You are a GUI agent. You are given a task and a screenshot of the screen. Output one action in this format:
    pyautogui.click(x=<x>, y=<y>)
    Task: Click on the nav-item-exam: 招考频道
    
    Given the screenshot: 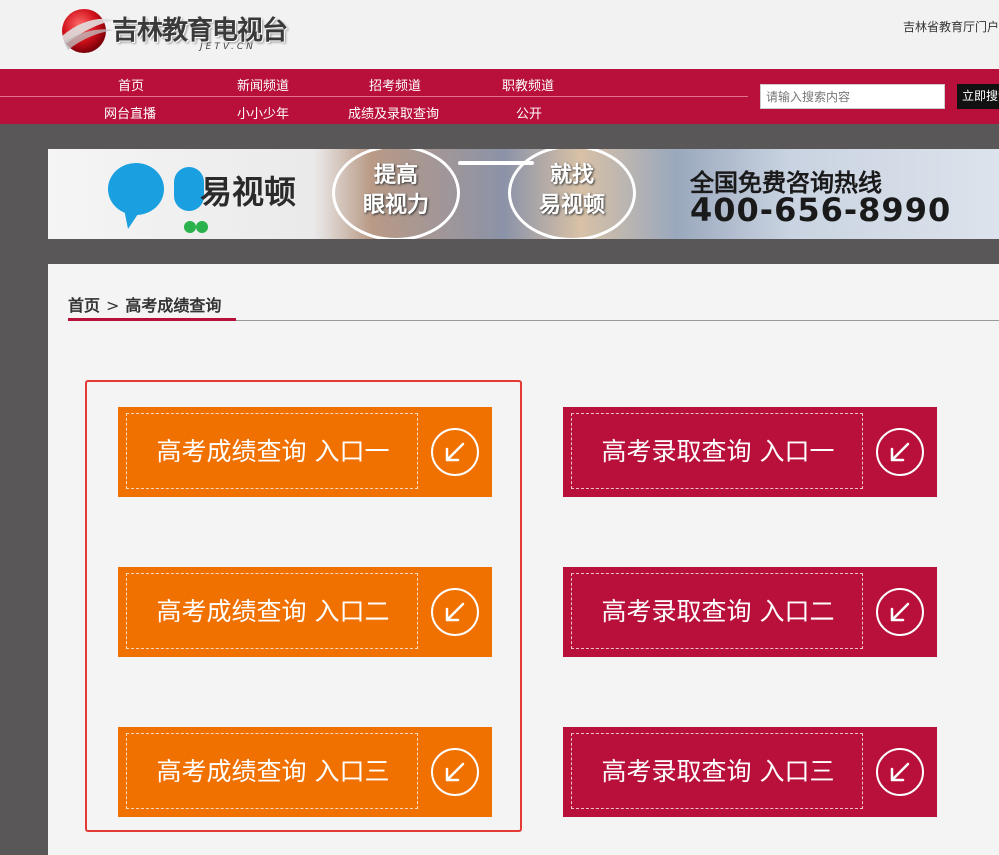 What is the action you would take?
    pyautogui.click(x=395, y=84)
    